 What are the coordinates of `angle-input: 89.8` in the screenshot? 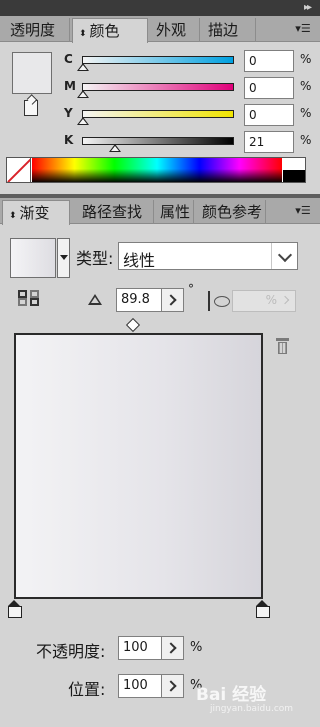 It's located at (139, 300).